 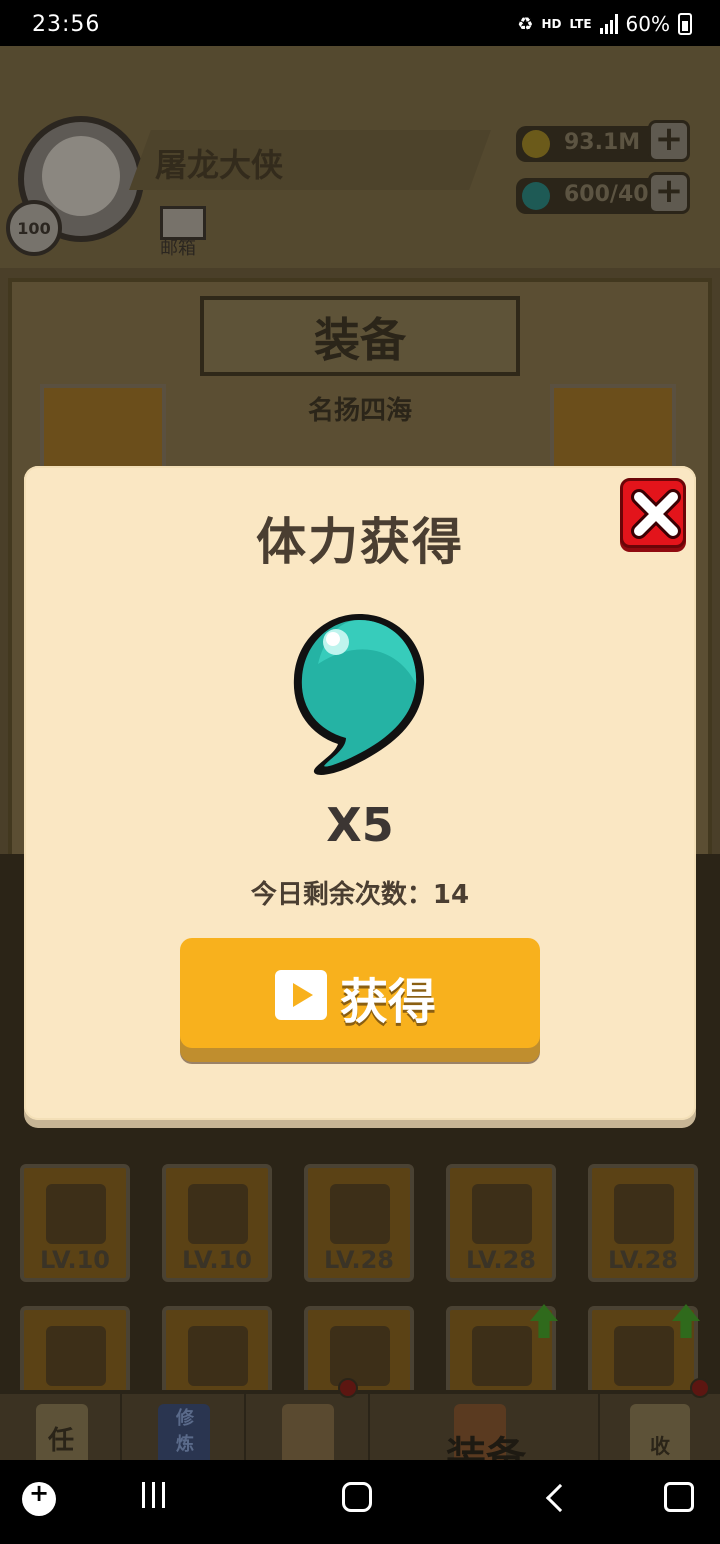 I want to click on gold-coin-icon, so click(x=536, y=144).